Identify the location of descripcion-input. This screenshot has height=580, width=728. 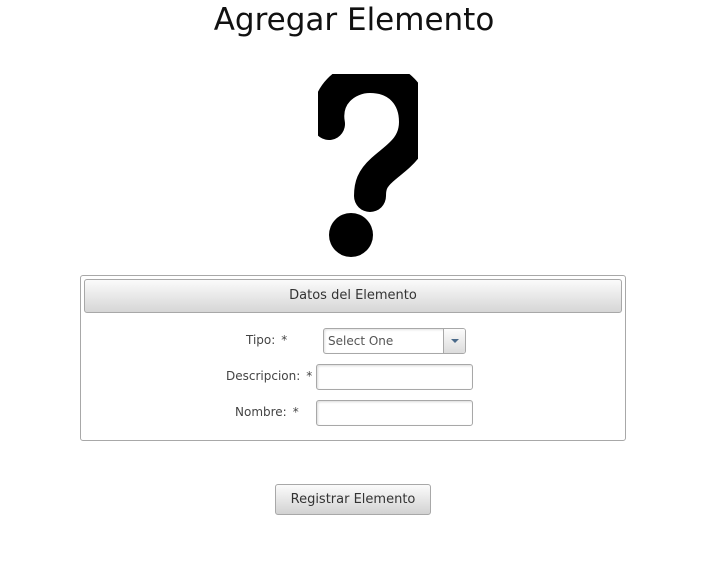
(394, 377).